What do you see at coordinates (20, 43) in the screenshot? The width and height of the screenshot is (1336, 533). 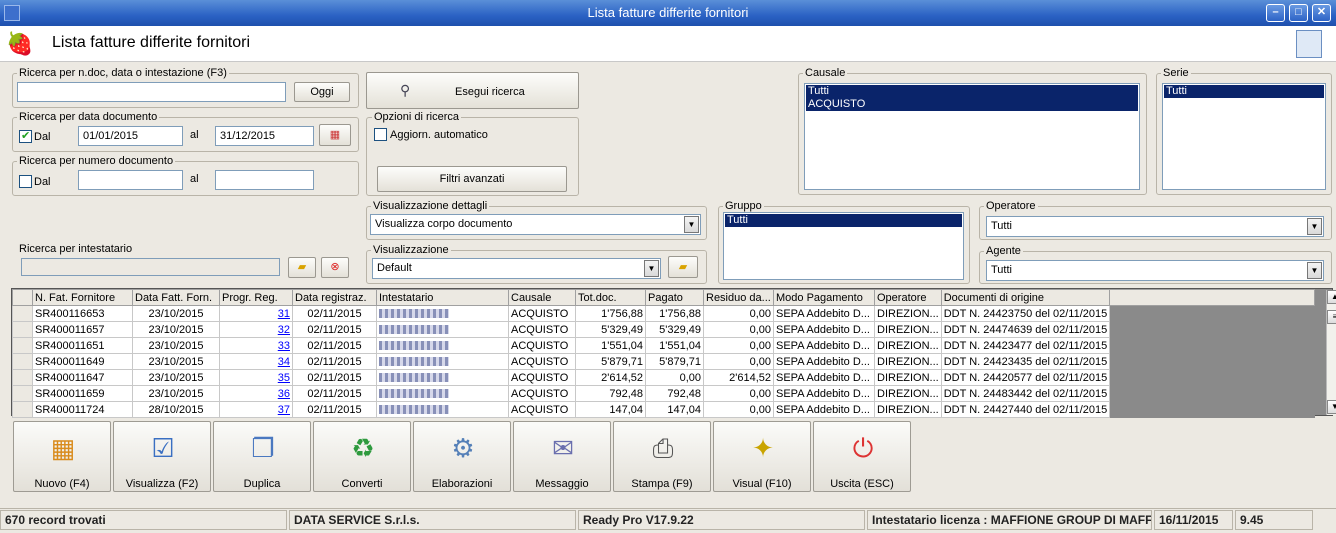 I see `strawberry-logo-icon: 🍓` at bounding box center [20, 43].